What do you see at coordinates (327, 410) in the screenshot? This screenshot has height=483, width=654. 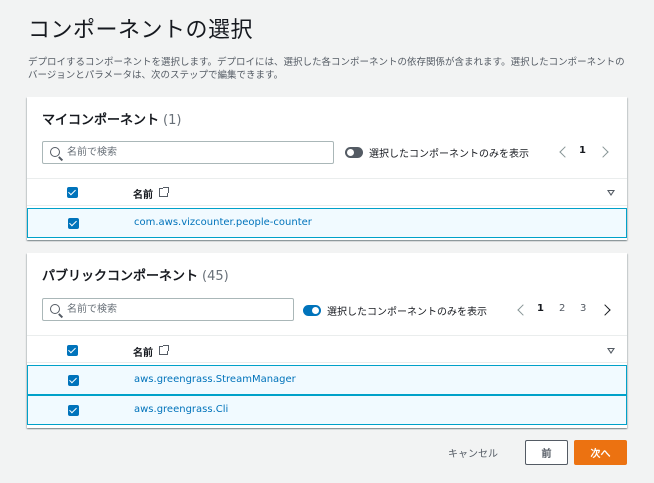 I see `table-row: aws.greengrass.Cli` at bounding box center [327, 410].